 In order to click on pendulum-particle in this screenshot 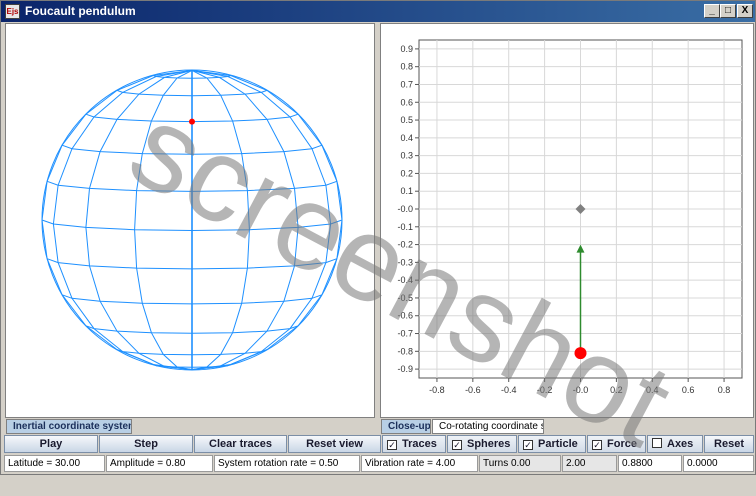, I will do `click(580, 353)`.